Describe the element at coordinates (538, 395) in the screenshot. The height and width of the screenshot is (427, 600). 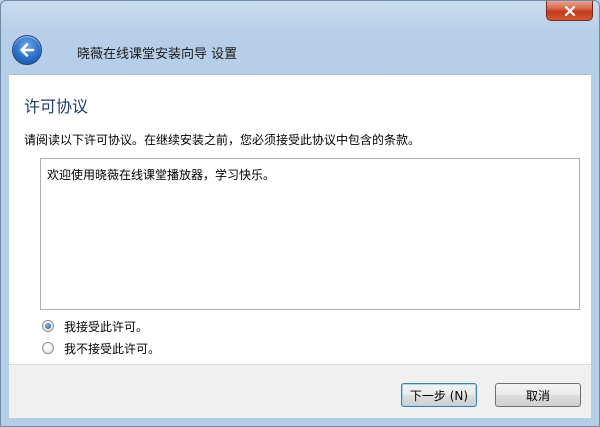
I see `cancel-button: 取消` at that location.